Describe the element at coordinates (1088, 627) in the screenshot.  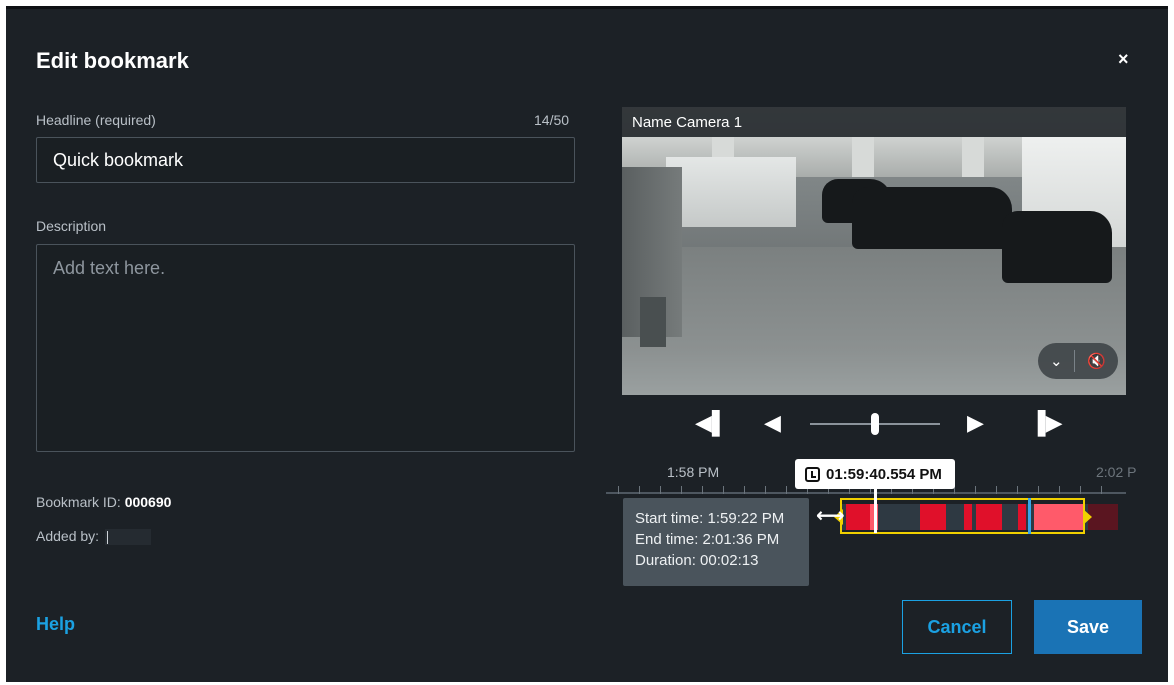
I see `save-button: Save` at that location.